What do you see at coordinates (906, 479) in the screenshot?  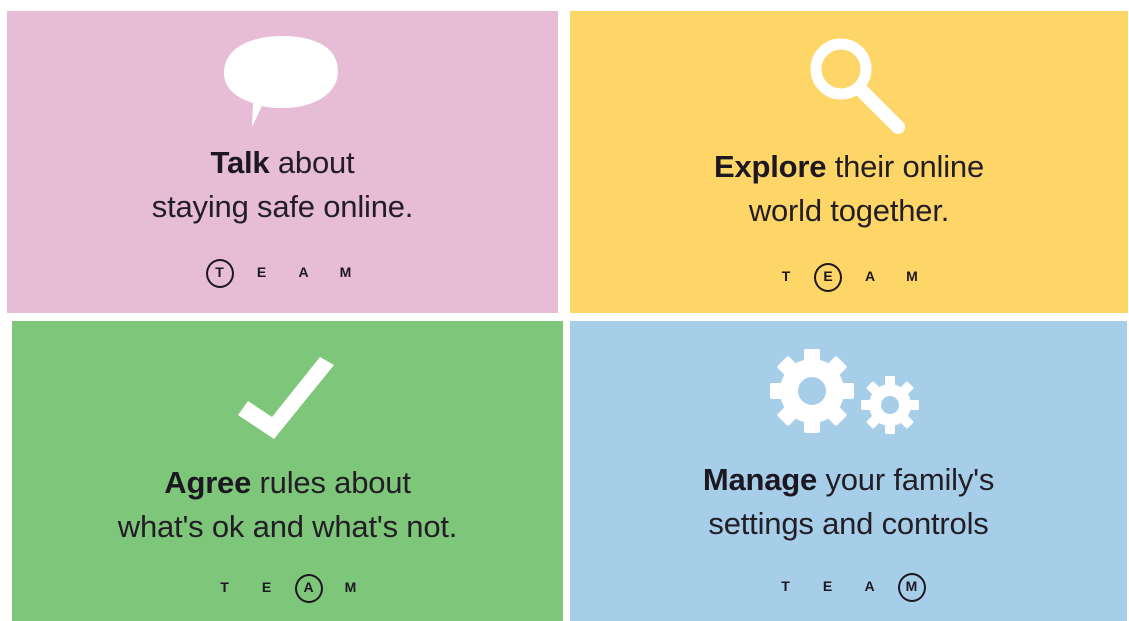 I see `manage-line1: your family's` at bounding box center [906, 479].